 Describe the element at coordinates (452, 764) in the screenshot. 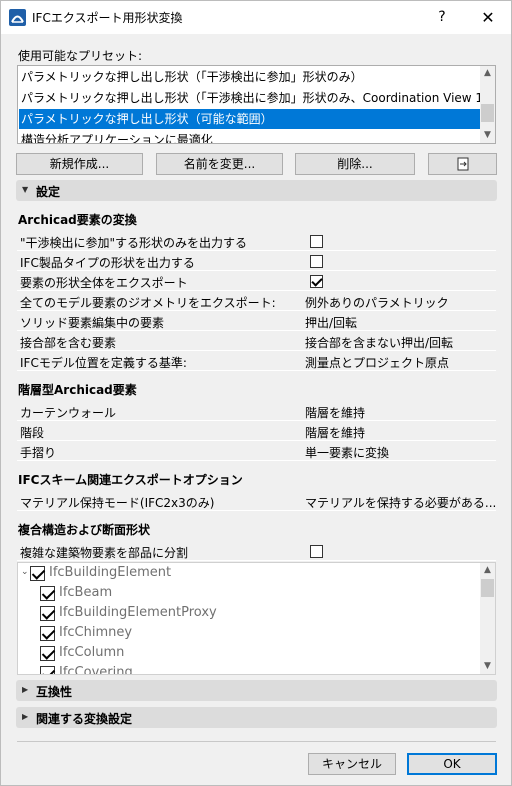

I see `ok-button: OK` at that location.